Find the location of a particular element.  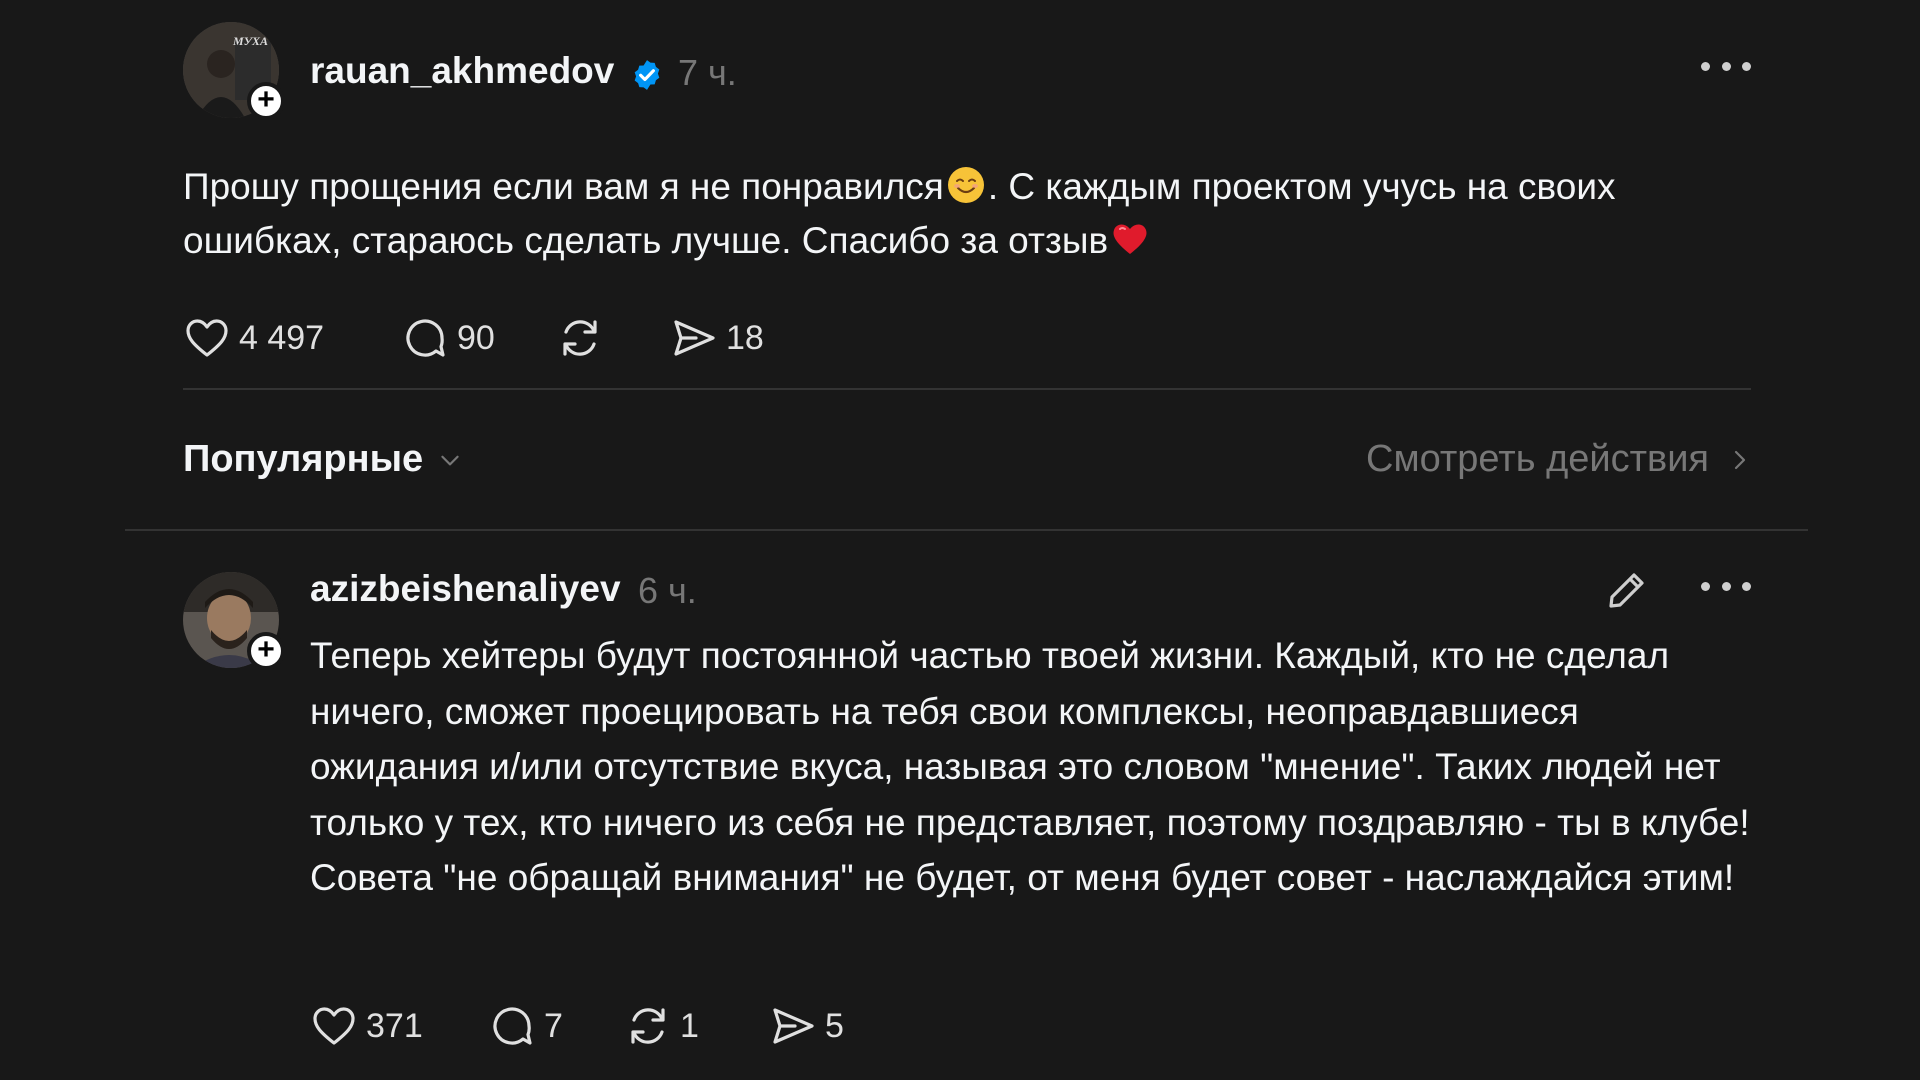

post-actions: 4 497 90 18 is located at coordinates (967, 338).